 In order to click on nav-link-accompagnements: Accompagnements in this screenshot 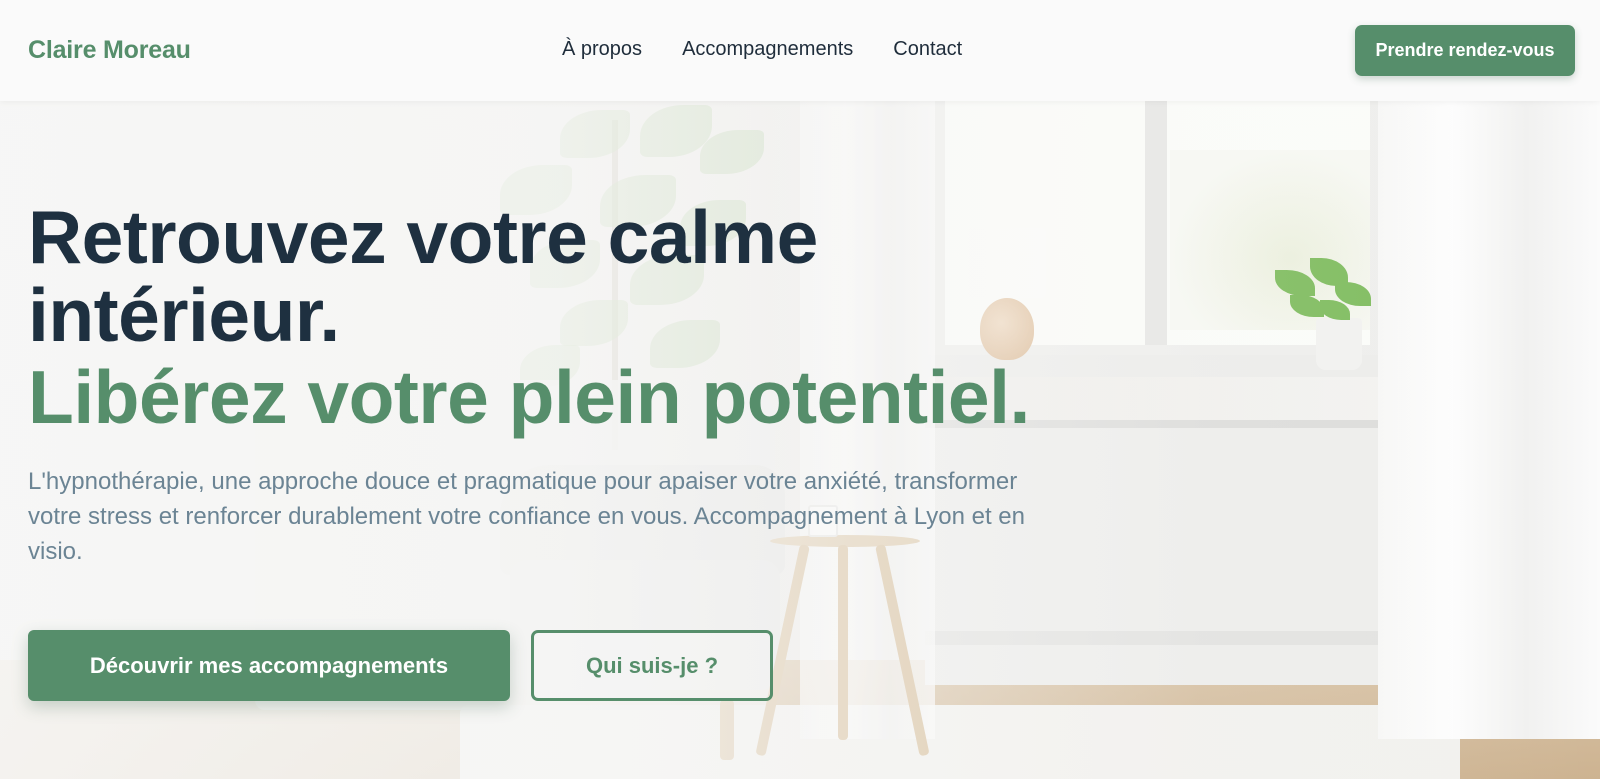, I will do `click(767, 49)`.